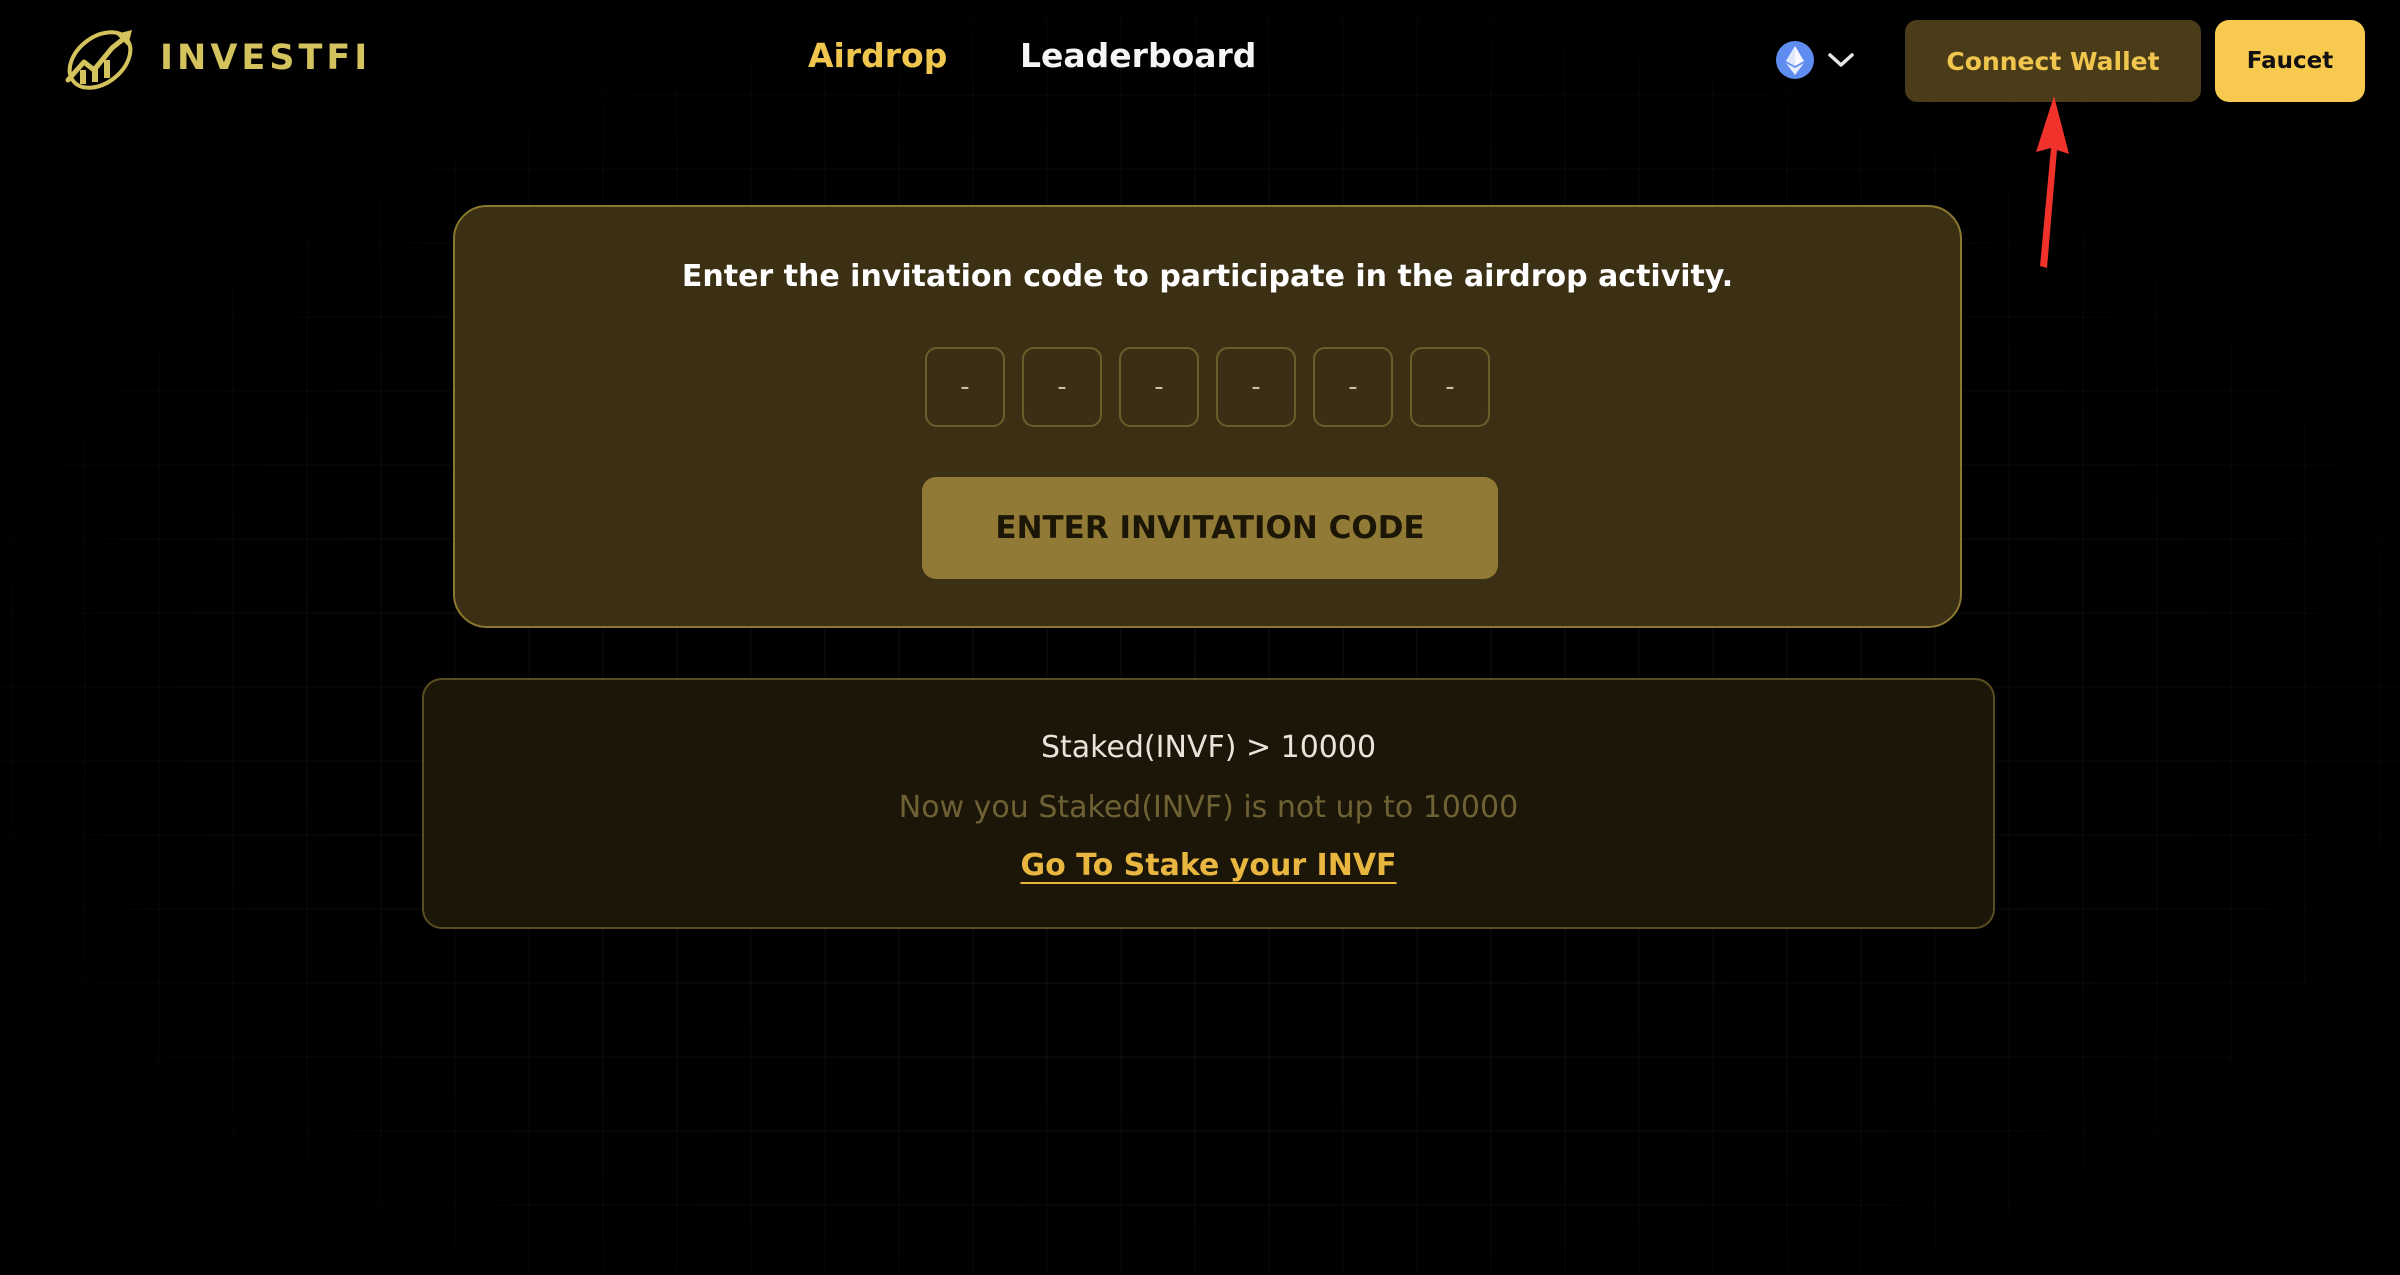 The height and width of the screenshot is (1275, 2400). Describe the element at coordinates (2290, 61) in the screenshot. I see `faucet-button: Faucet` at that location.